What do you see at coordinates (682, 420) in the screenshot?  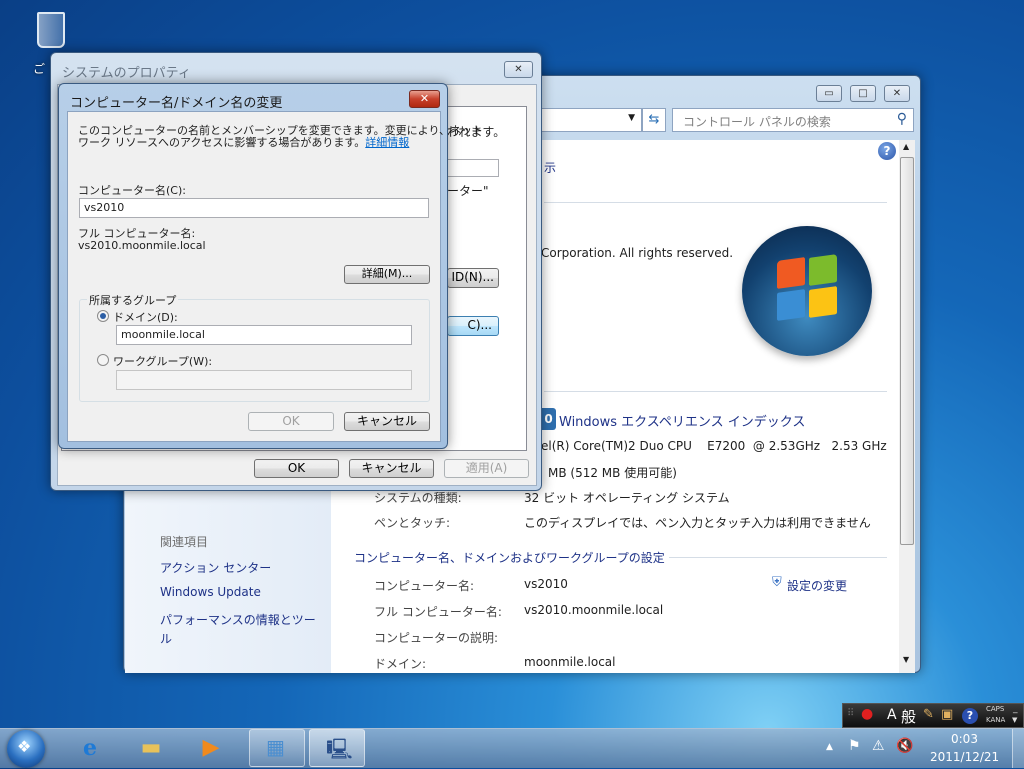 I see `wei-link: Windows エクスペリエンス インデックス` at bounding box center [682, 420].